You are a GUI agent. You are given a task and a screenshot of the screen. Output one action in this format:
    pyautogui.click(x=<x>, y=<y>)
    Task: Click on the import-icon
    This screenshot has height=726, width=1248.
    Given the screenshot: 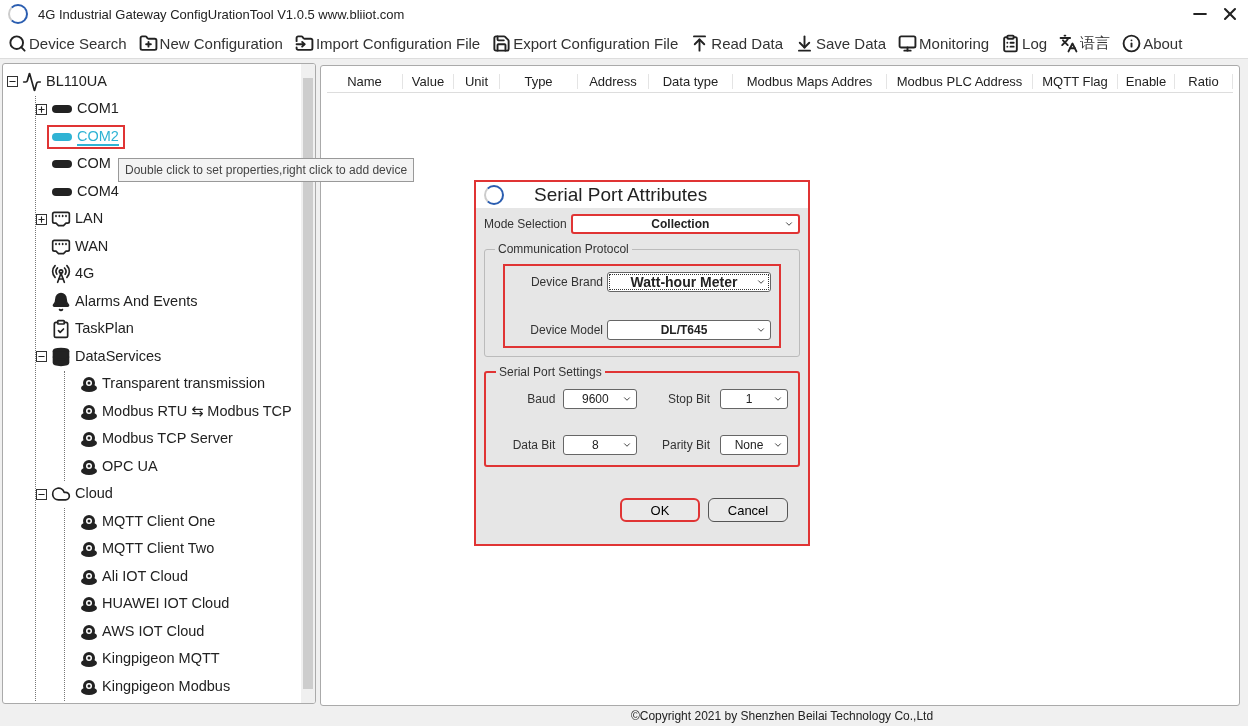 What is the action you would take?
    pyautogui.click(x=304, y=43)
    